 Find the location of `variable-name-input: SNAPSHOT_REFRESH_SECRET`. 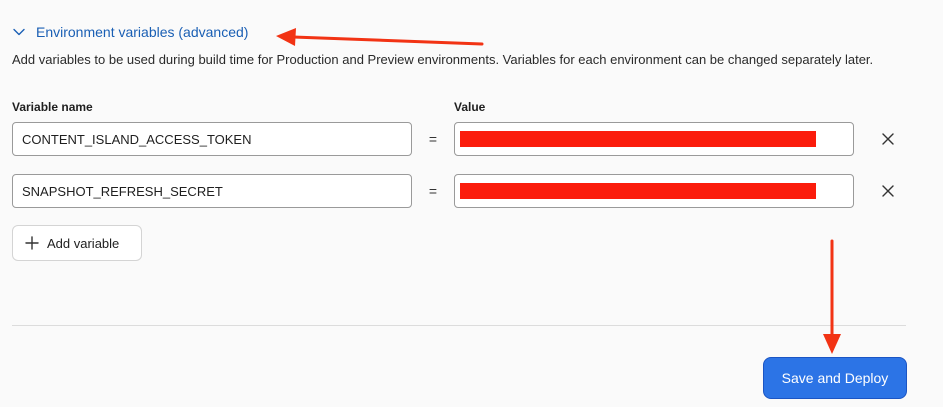

variable-name-input: SNAPSHOT_REFRESH_SECRET is located at coordinates (212, 191).